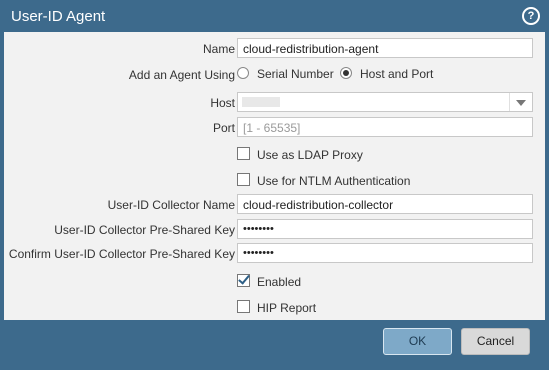 The image size is (549, 370). I want to click on dialog-title: User-ID Agent, so click(58, 16).